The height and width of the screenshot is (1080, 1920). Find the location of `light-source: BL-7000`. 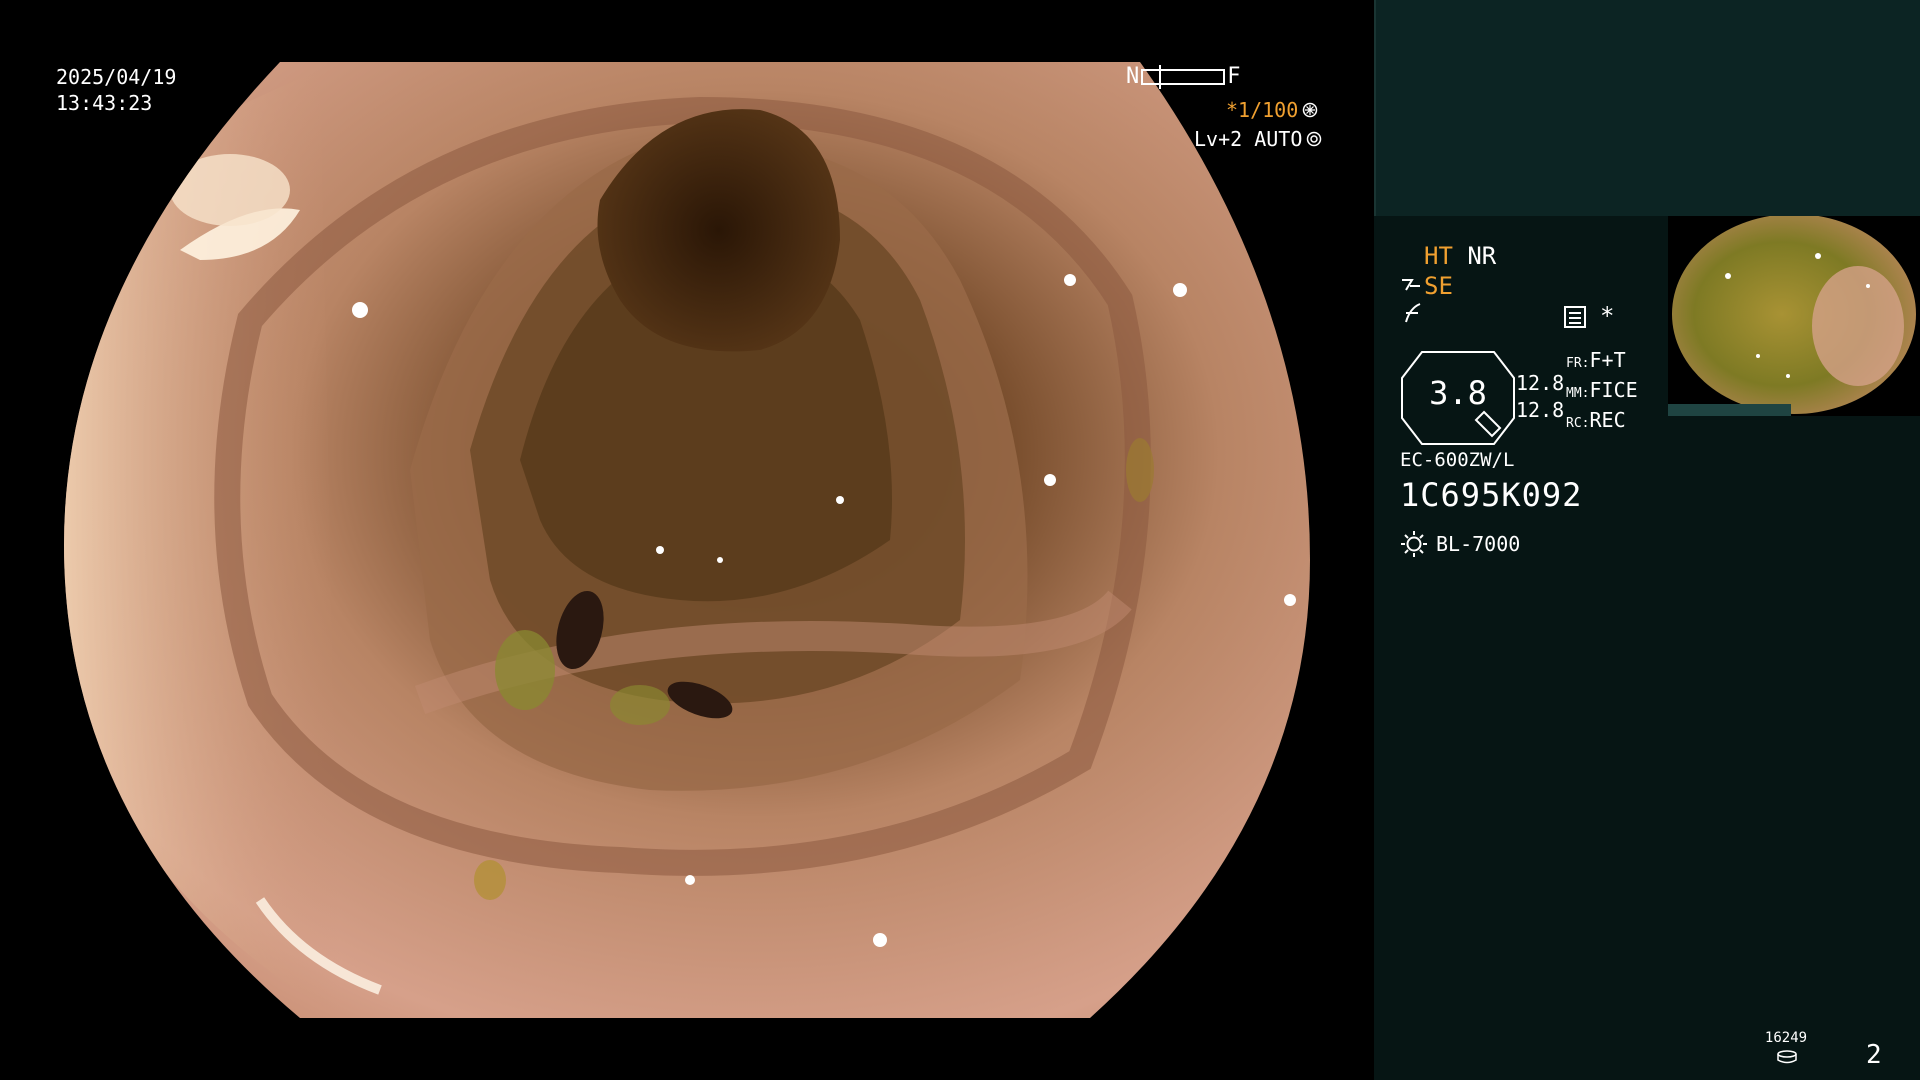

light-source: BL-7000 is located at coordinates (1460, 544).